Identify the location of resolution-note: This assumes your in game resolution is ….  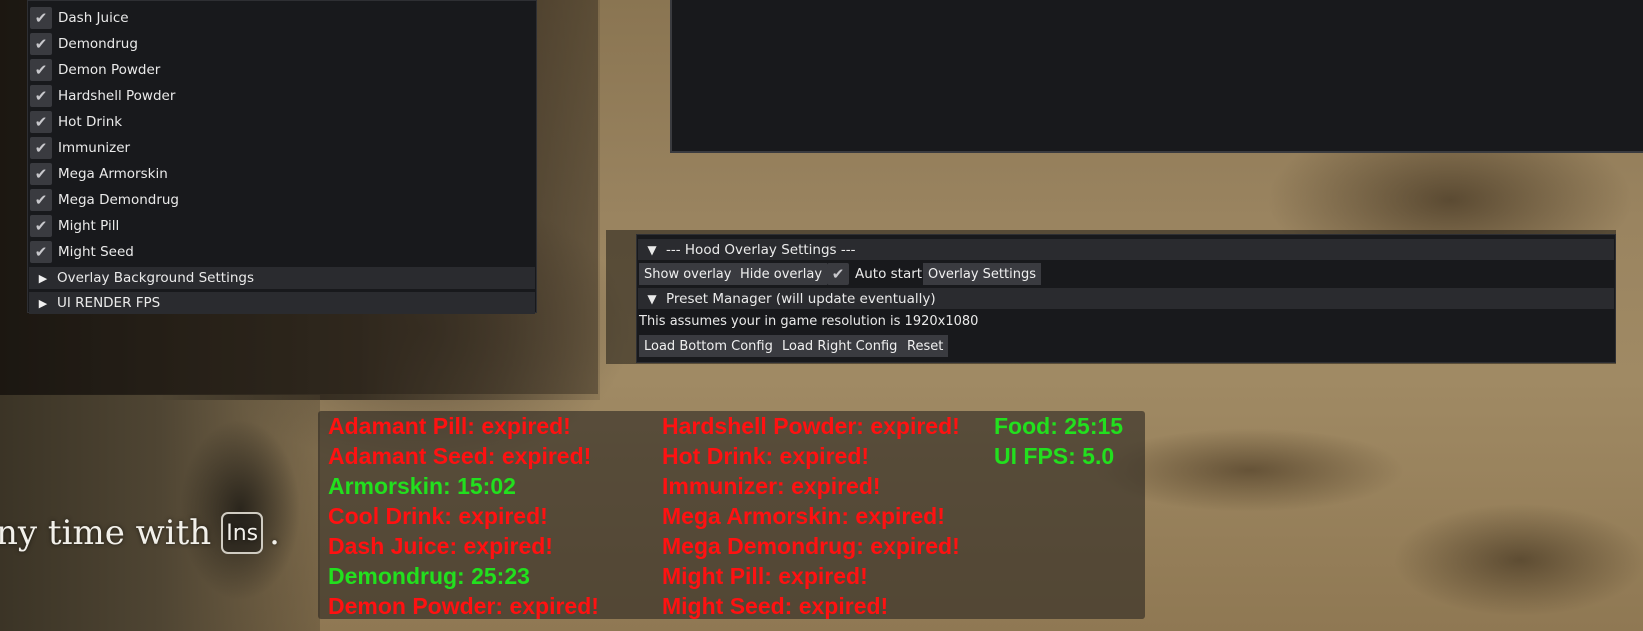
(809, 321).